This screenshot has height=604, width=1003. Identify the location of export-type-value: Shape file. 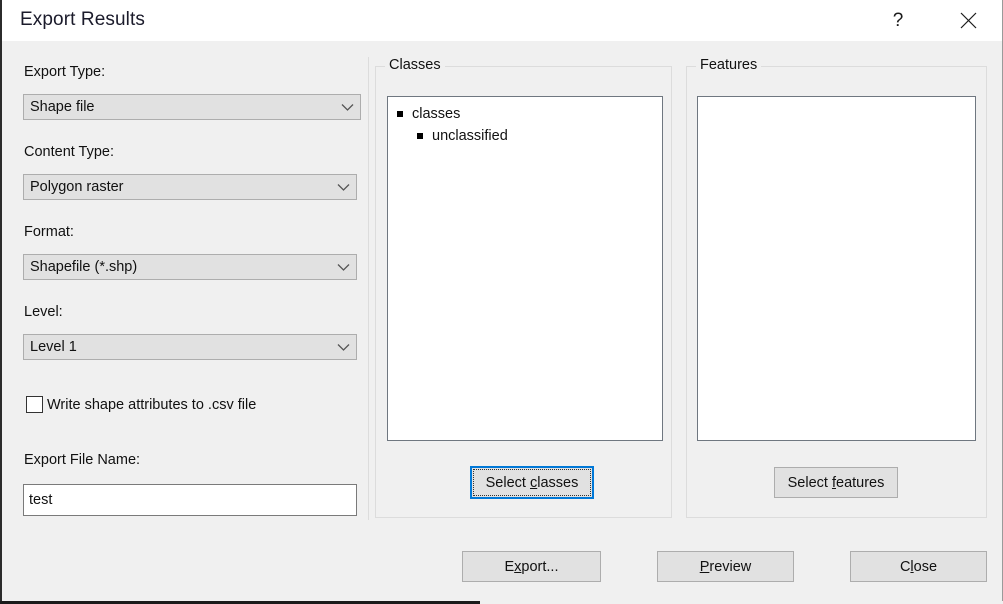
(62, 107).